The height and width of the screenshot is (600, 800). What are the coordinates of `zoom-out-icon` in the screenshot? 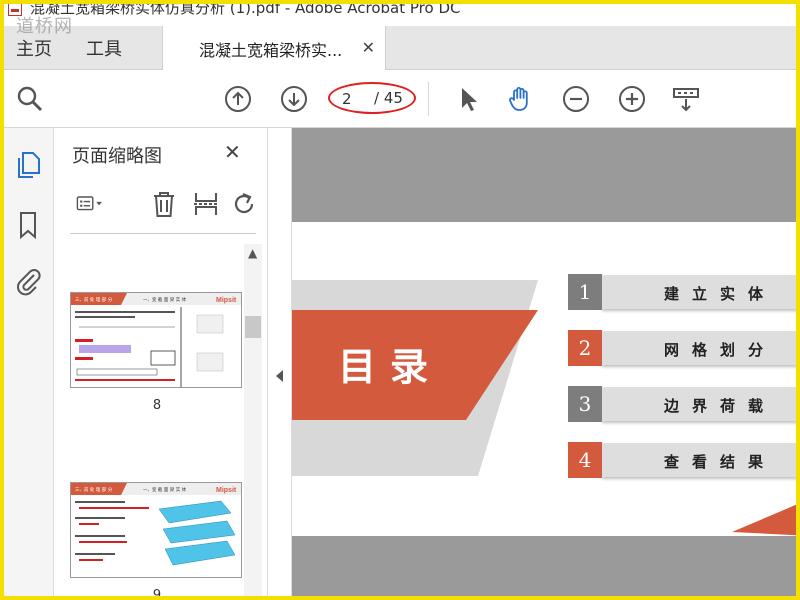 It's located at (576, 99).